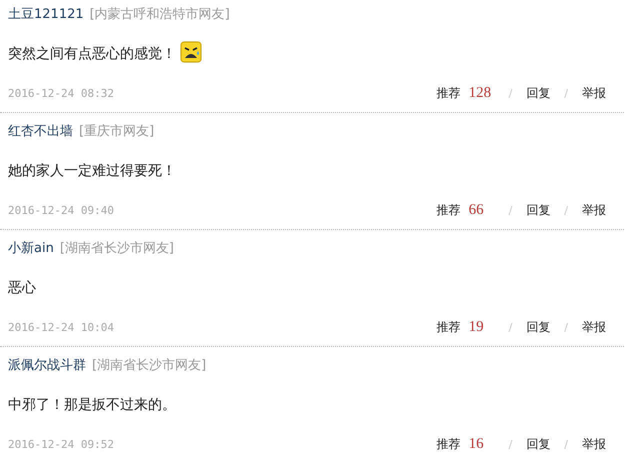  Describe the element at coordinates (476, 327) in the screenshot. I see `recommend-count: 19` at that location.